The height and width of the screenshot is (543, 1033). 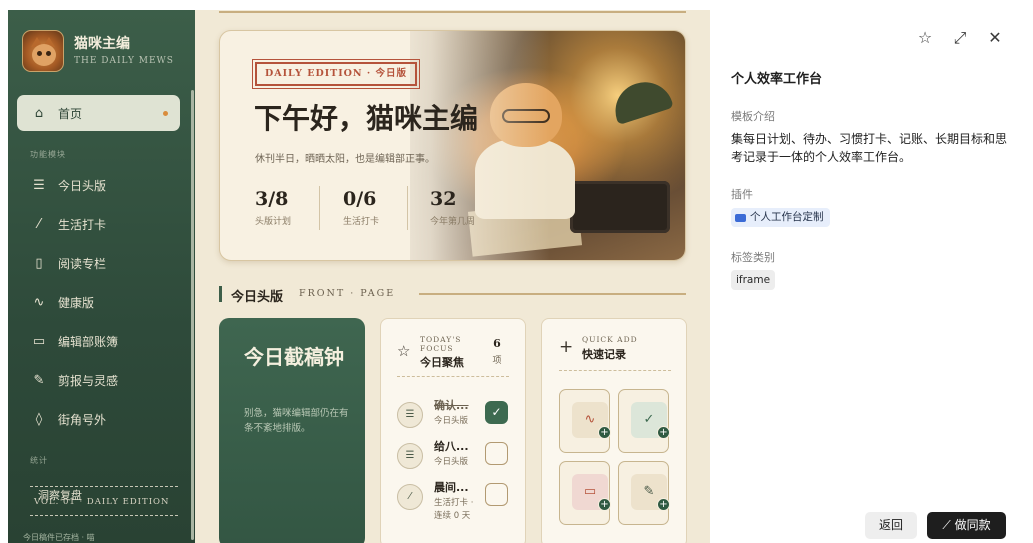 What do you see at coordinates (98, 302) in the screenshot?
I see `sidebar-item-health: ∿ 健康版` at bounding box center [98, 302].